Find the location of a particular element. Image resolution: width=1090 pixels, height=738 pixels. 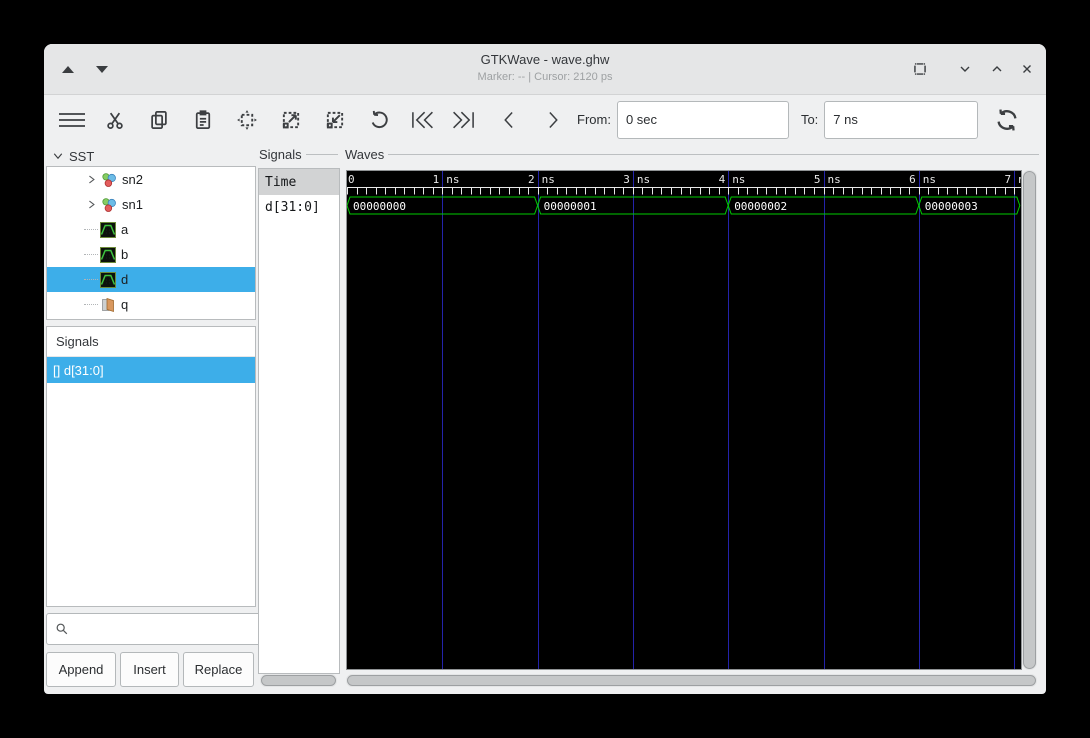

step-left-button is located at coordinates (509, 120).